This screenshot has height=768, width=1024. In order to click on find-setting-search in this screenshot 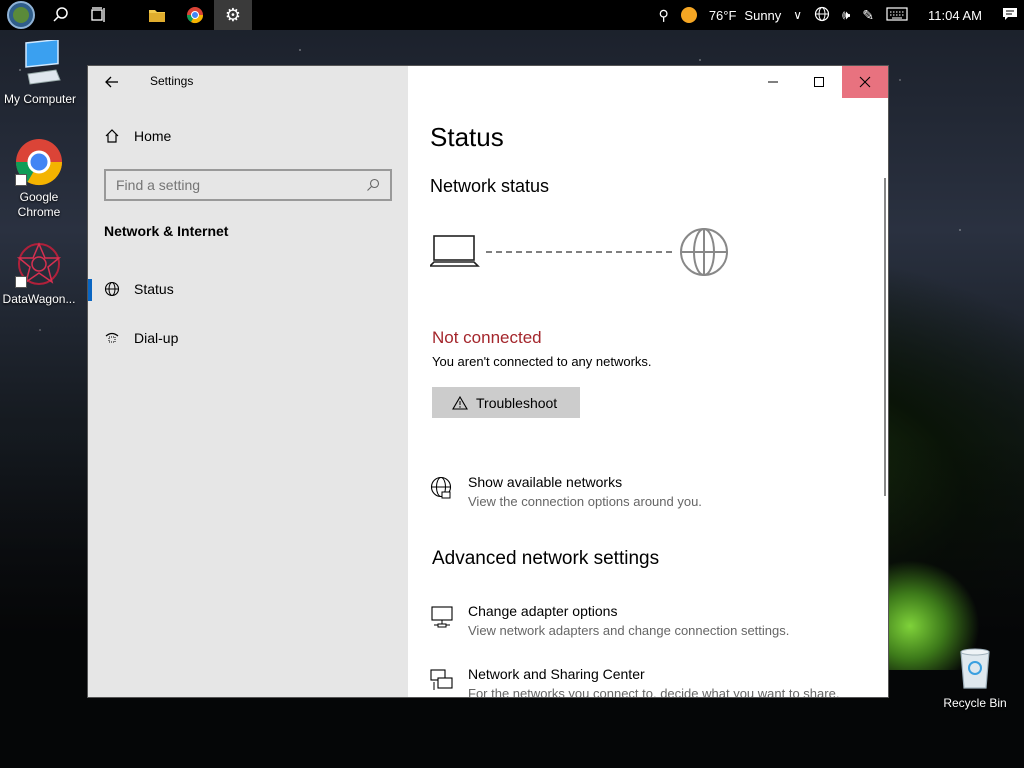, I will do `click(248, 185)`.